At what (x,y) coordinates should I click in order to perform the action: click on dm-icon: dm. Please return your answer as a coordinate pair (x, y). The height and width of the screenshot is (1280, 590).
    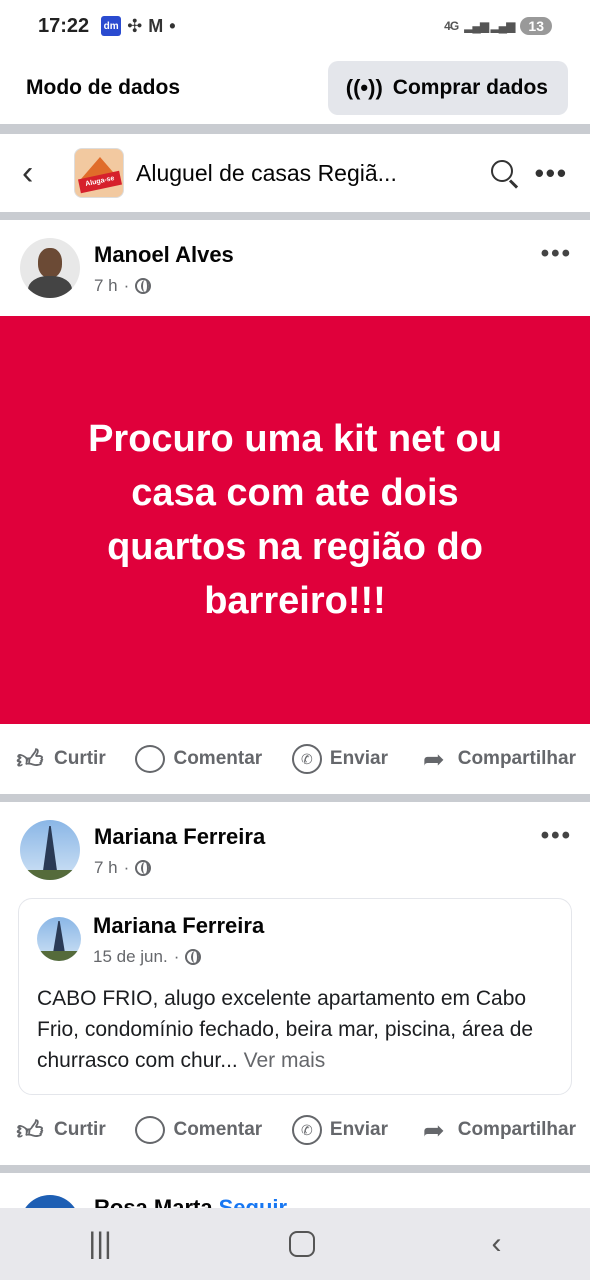
    Looking at the image, I should click on (111, 26).